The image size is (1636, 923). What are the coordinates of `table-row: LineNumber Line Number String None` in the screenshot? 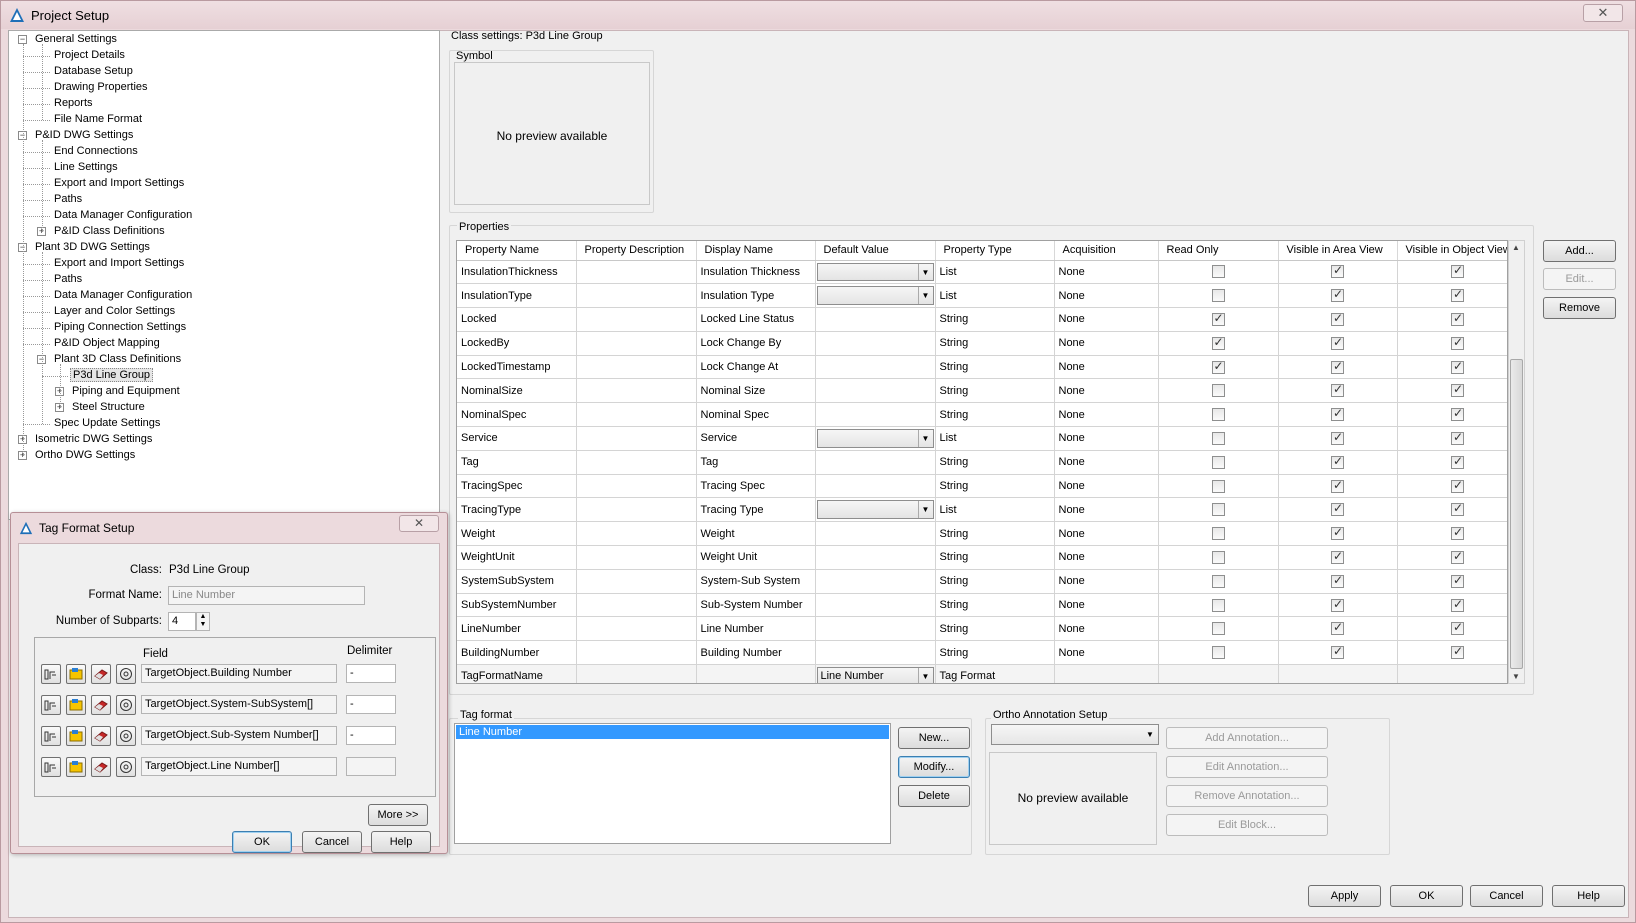 It's located at (982, 629).